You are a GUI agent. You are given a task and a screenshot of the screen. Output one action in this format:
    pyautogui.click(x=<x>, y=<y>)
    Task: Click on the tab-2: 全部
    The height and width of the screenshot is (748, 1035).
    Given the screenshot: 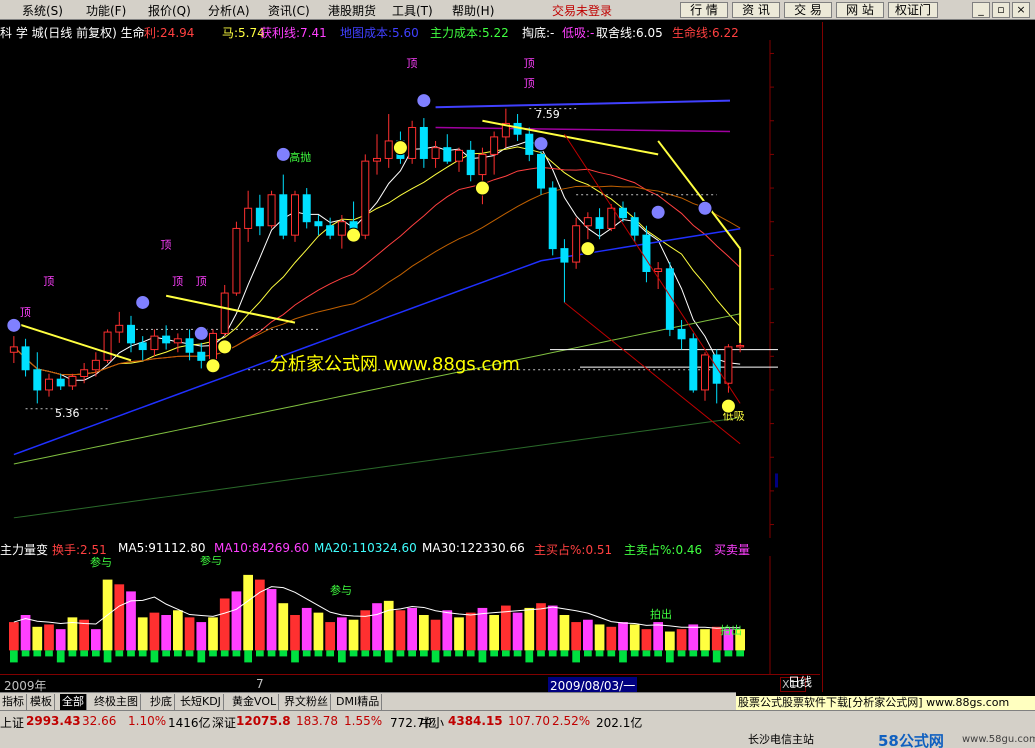 What is the action you would take?
    pyautogui.click(x=73, y=702)
    